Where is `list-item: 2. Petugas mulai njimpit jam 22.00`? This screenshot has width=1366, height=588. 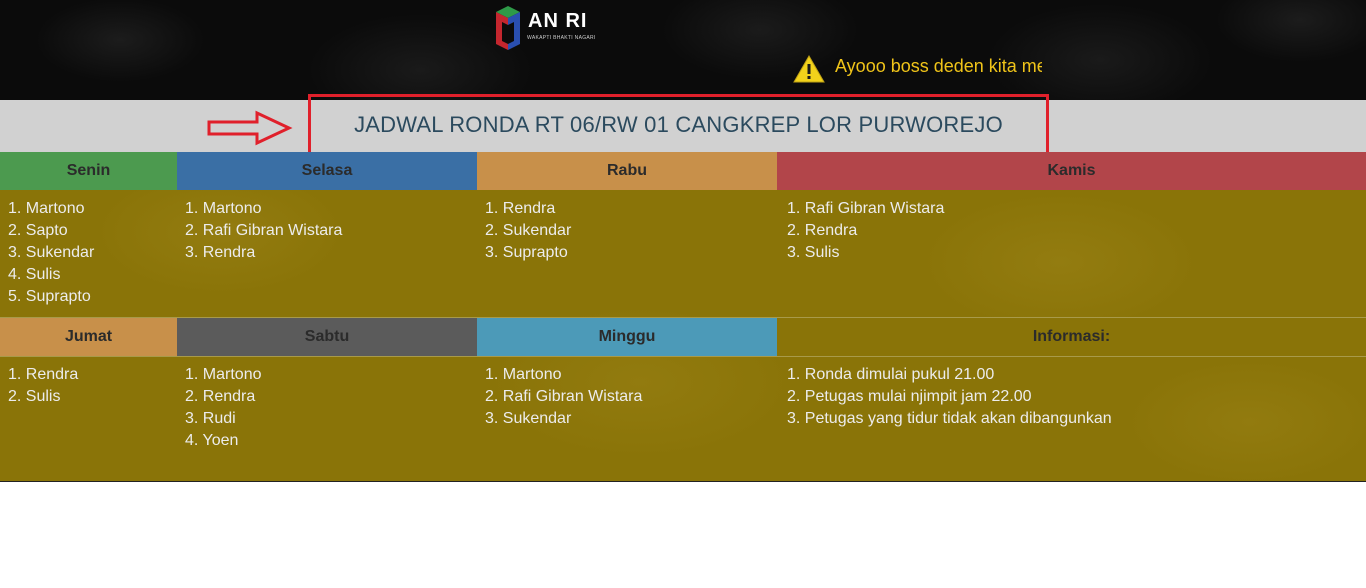
list-item: 2. Petugas mulai njimpit jam 22.00 is located at coordinates (909, 396).